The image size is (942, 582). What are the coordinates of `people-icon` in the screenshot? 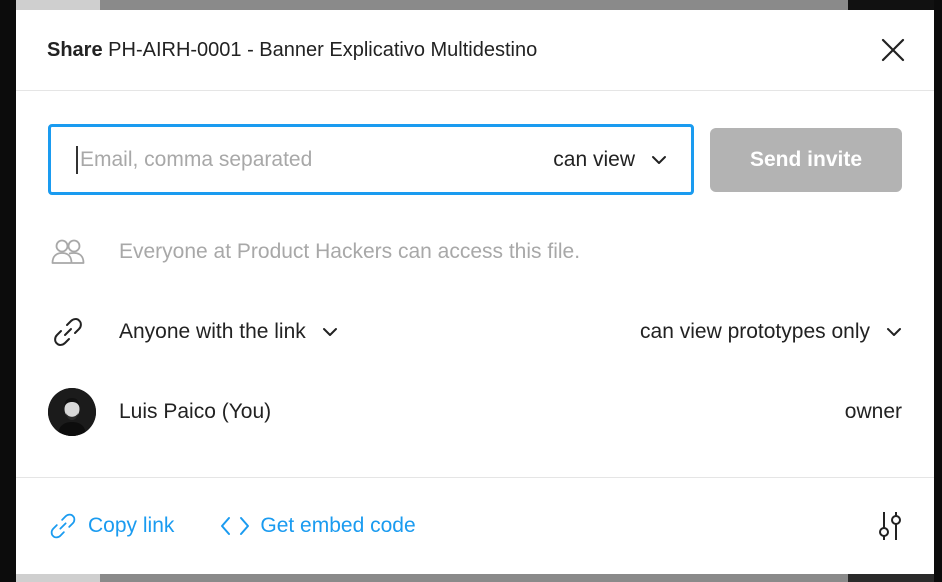 It's located at (68, 252).